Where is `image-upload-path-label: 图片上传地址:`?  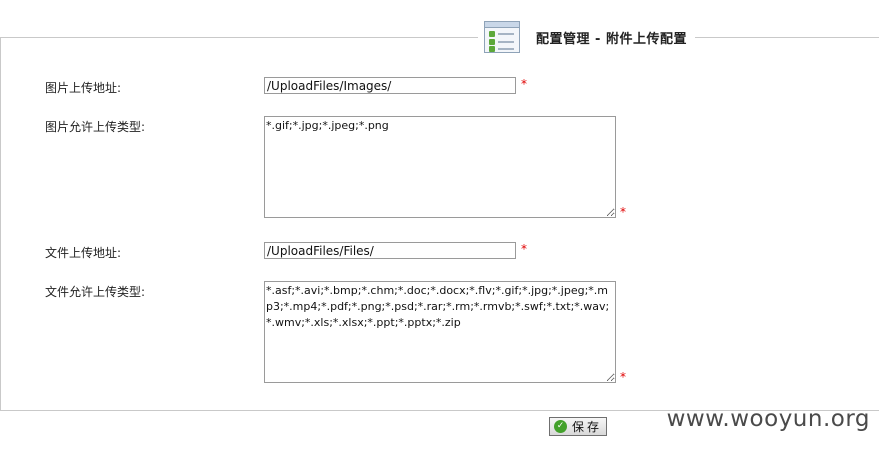 image-upload-path-label: 图片上传地址: is located at coordinates (83, 88).